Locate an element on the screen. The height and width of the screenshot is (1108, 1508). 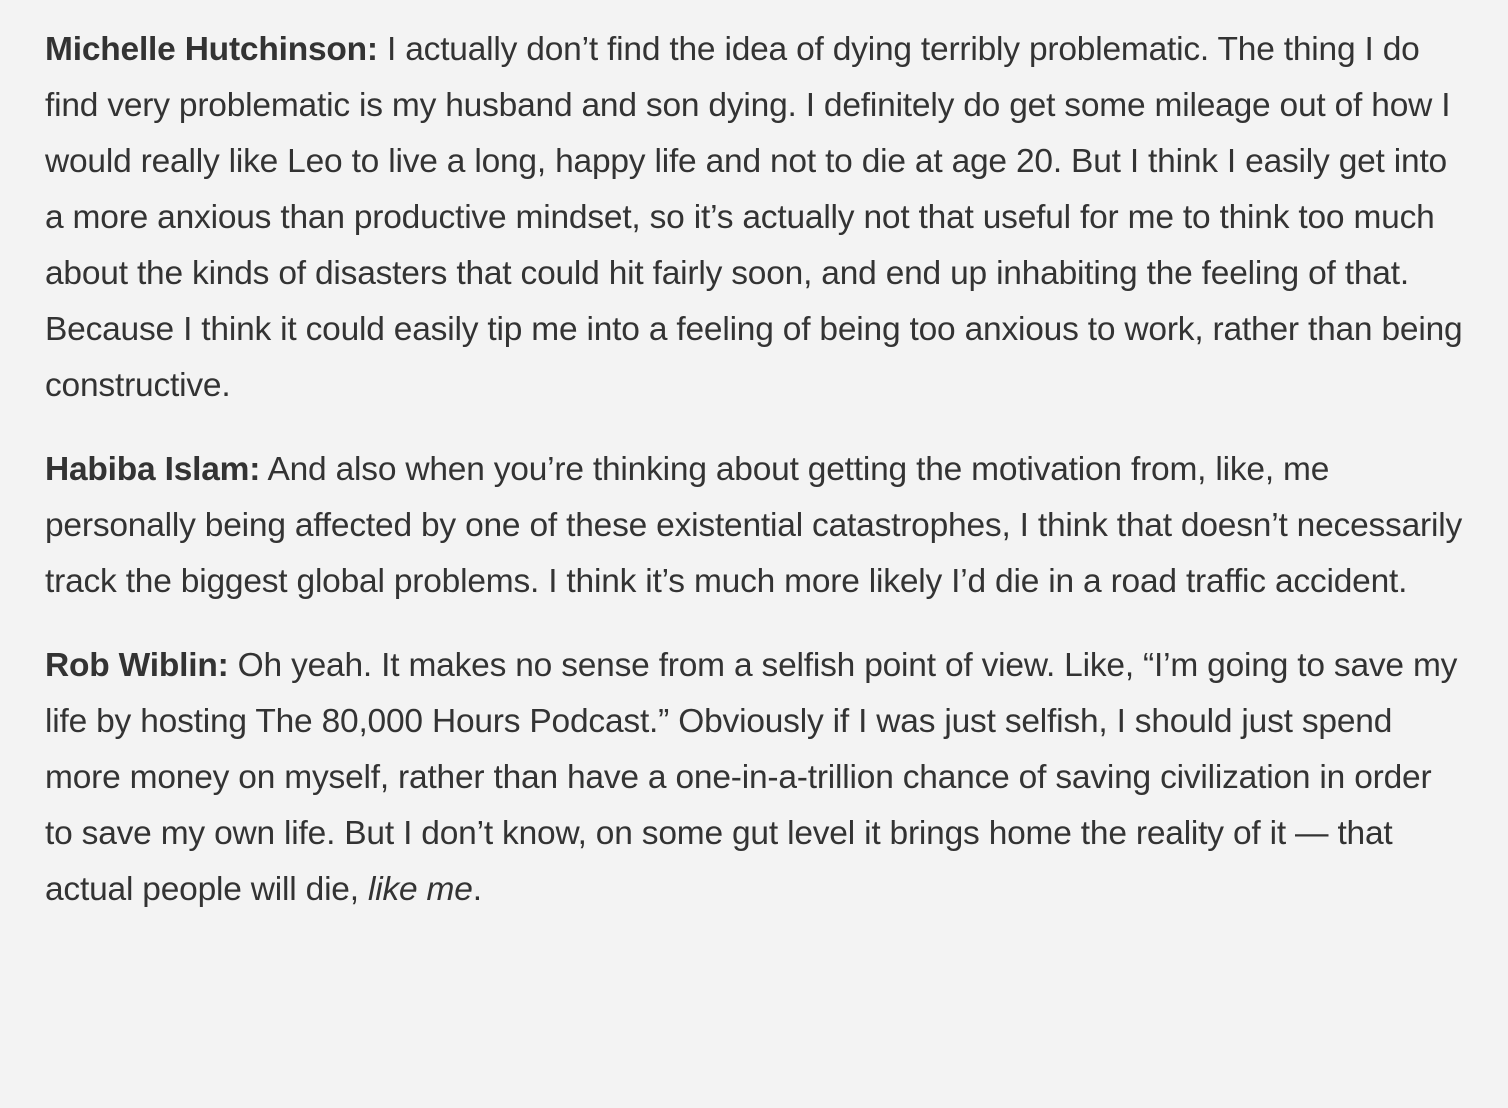
speaker-name: Habiba Islam: is located at coordinates (153, 469).